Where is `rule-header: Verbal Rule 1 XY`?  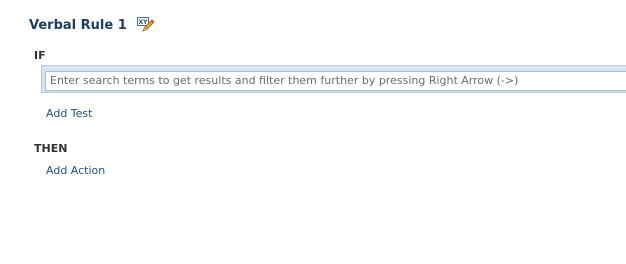 rule-header: Verbal Rule 1 XY is located at coordinates (92, 25).